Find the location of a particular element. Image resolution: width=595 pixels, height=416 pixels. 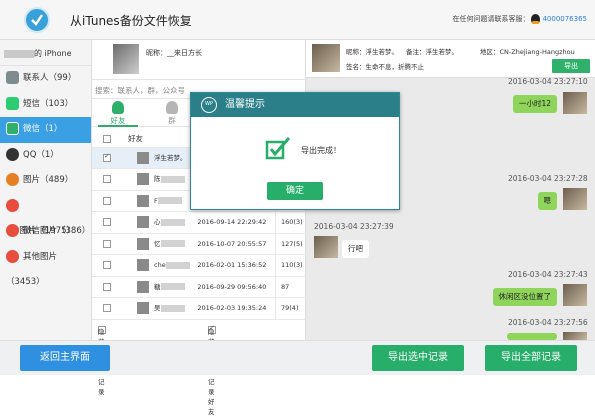

sidebar-item-photos: 图片（489） is located at coordinates (45, 181).